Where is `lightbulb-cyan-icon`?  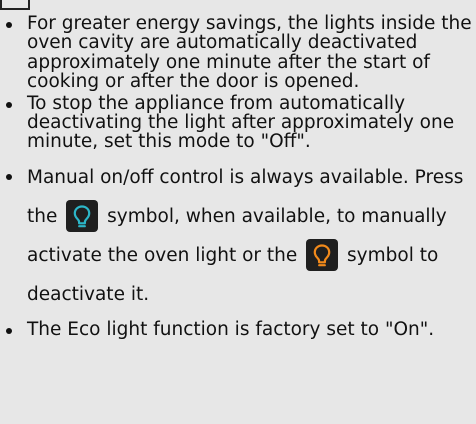 lightbulb-cyan-icon is located at coordinates (82, 215).